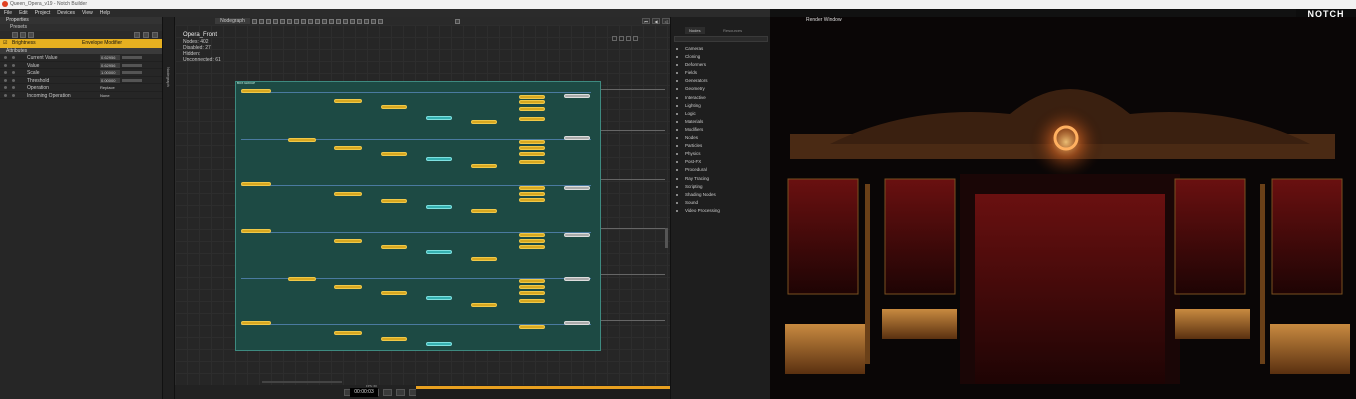 This screenshot has height=399, width=1356. What do you see at coordinates (628, 38) in the screenshot?
I see `zoom-out-icon` at bounding box center [628, 38].